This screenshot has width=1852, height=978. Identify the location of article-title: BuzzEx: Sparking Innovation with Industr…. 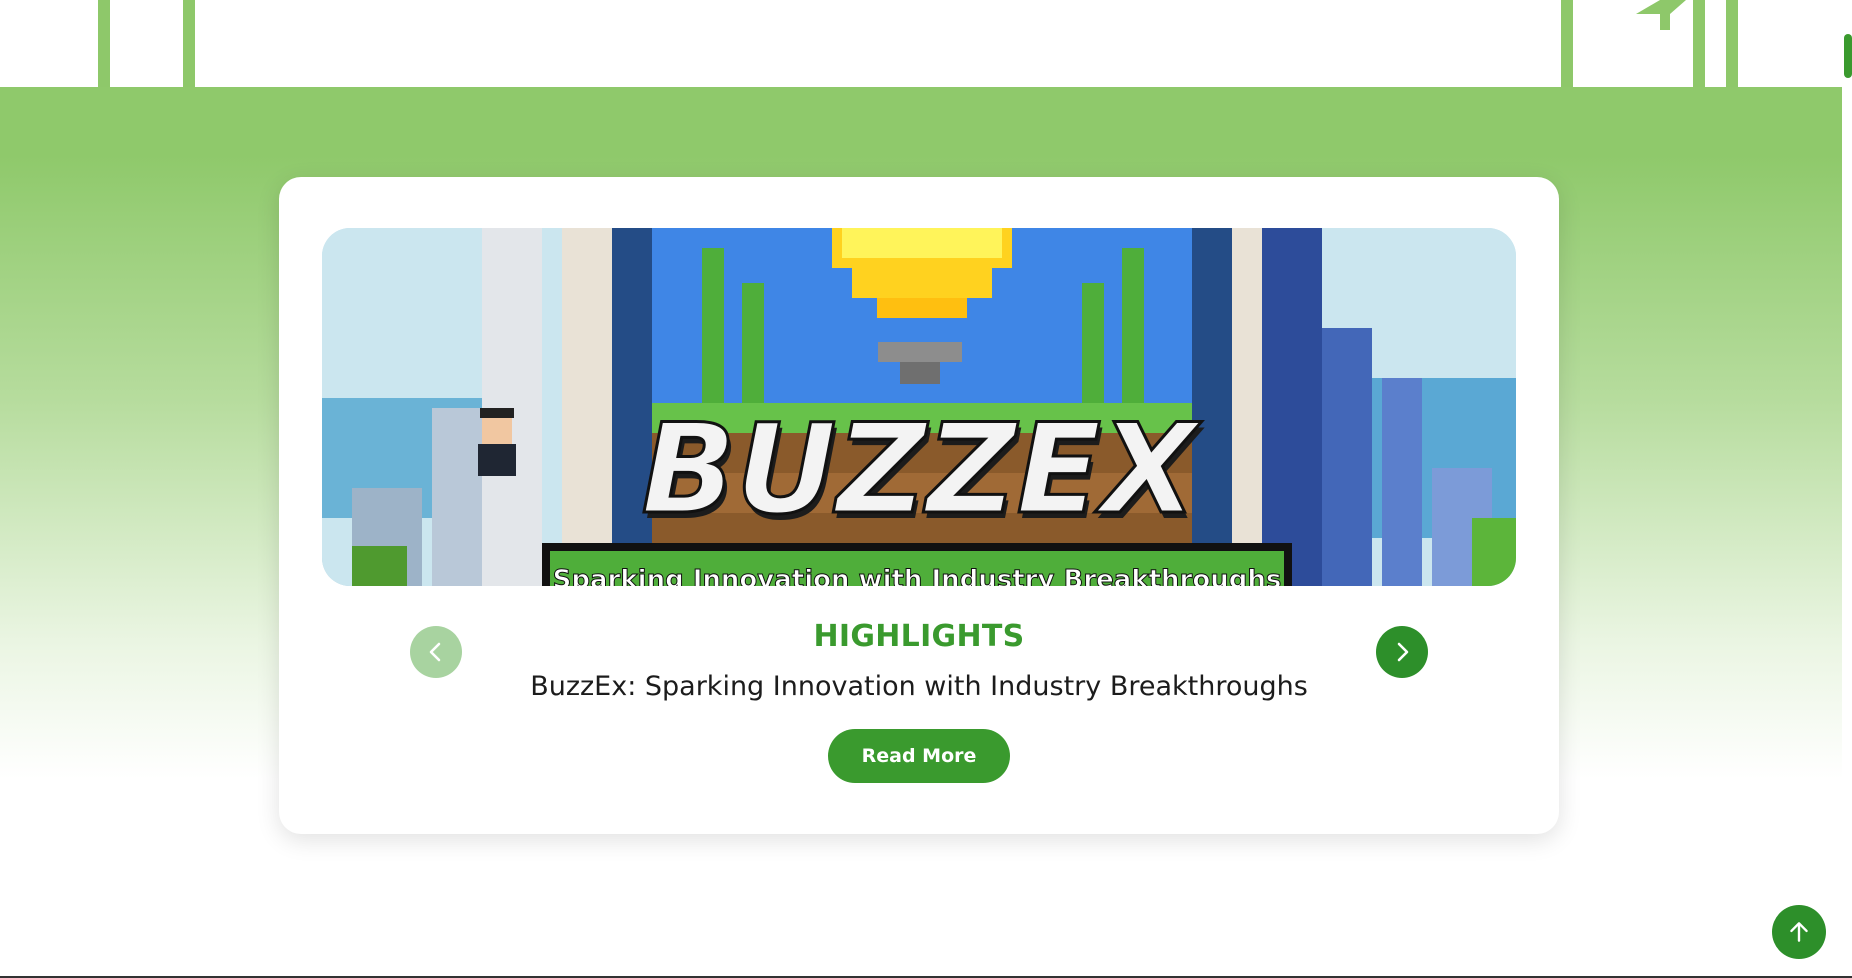
(919, 686).